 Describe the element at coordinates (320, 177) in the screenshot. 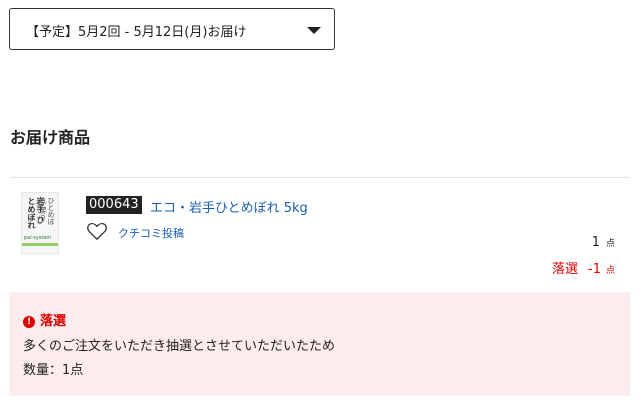

I see `divider` at that location.